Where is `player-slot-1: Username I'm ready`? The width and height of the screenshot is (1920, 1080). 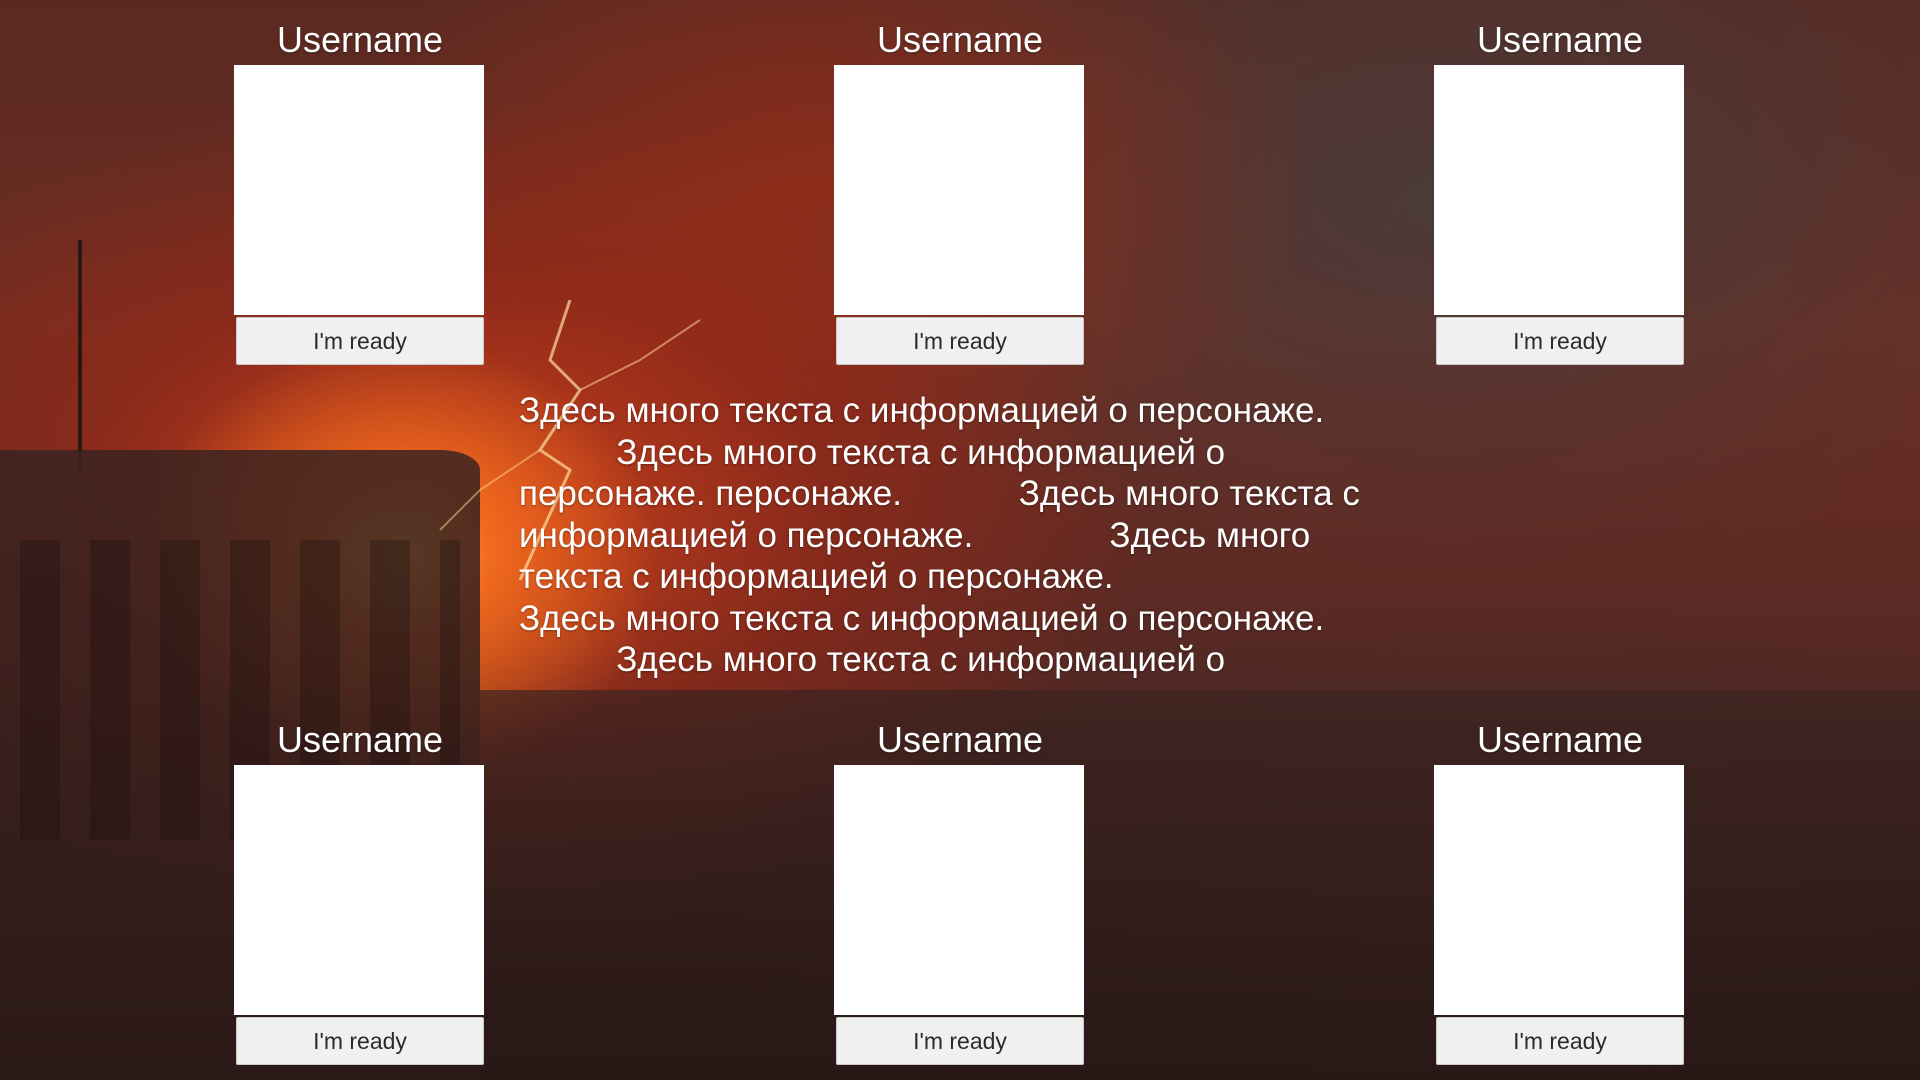 player-slot-1: Username I'm ready is located at coordinates (360, 192).